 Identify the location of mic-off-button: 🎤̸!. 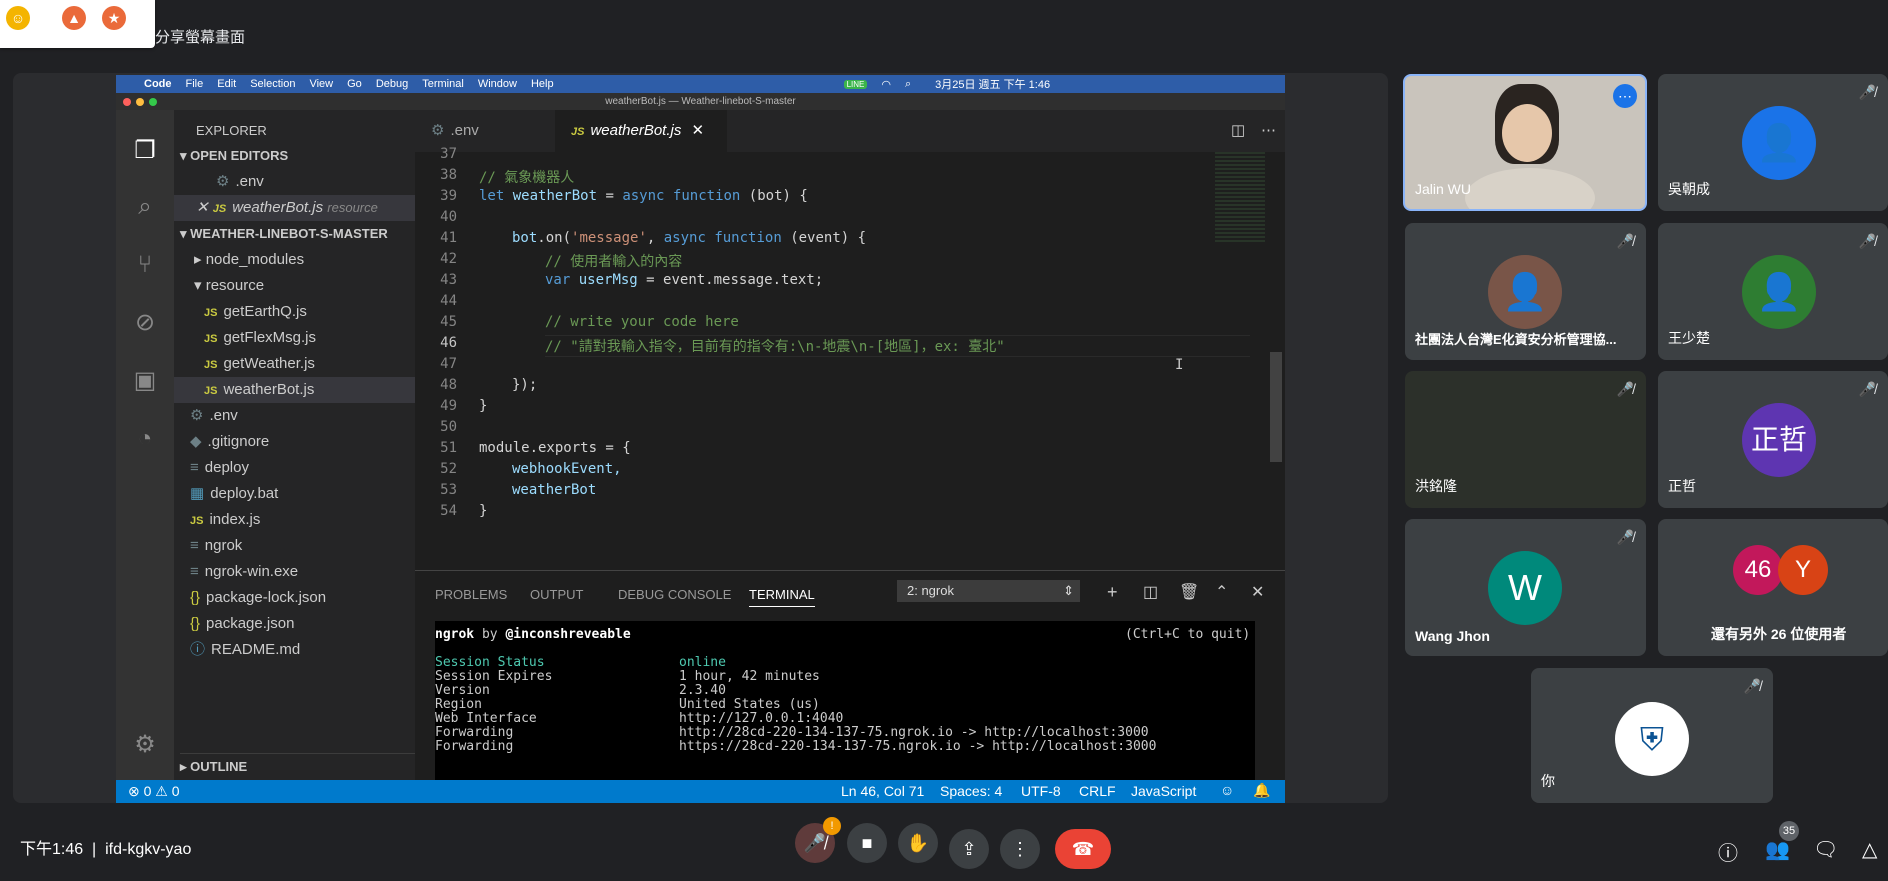
(818, 840).